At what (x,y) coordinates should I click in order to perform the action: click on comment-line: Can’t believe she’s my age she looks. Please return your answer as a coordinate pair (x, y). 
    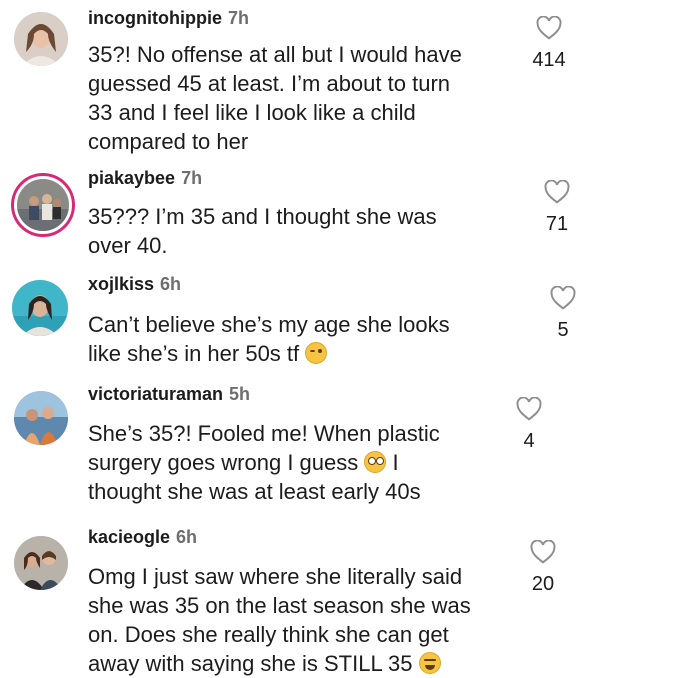
    Looking at the image, I should click on (269, 324).